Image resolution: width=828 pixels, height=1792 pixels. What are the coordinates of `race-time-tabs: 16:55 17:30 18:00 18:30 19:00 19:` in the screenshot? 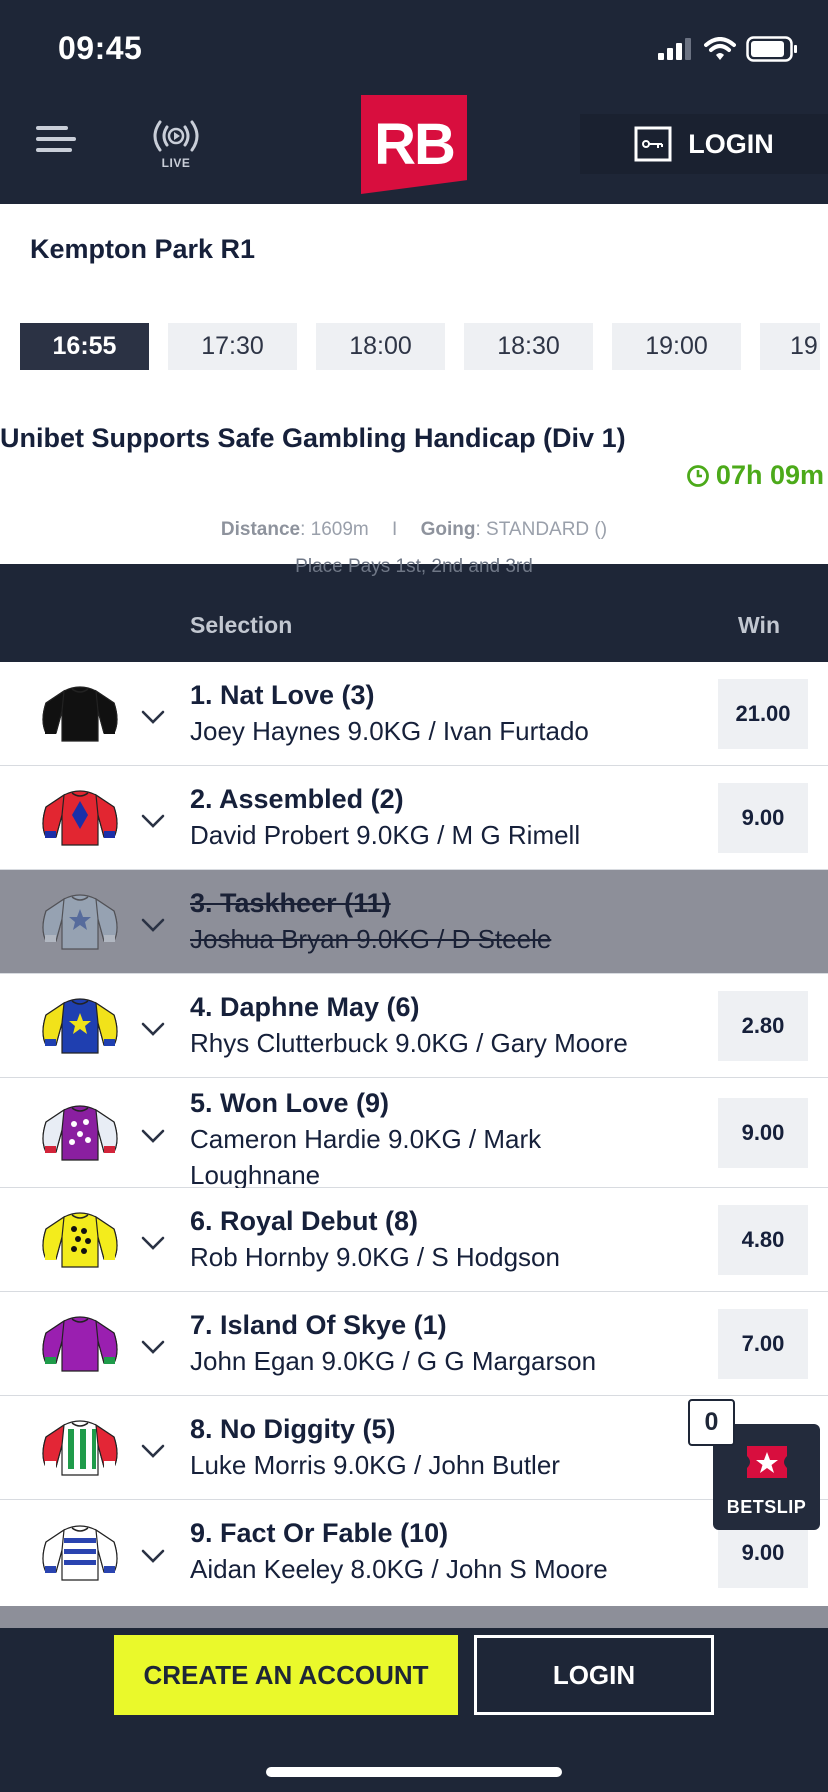 It's located at (420, 346).